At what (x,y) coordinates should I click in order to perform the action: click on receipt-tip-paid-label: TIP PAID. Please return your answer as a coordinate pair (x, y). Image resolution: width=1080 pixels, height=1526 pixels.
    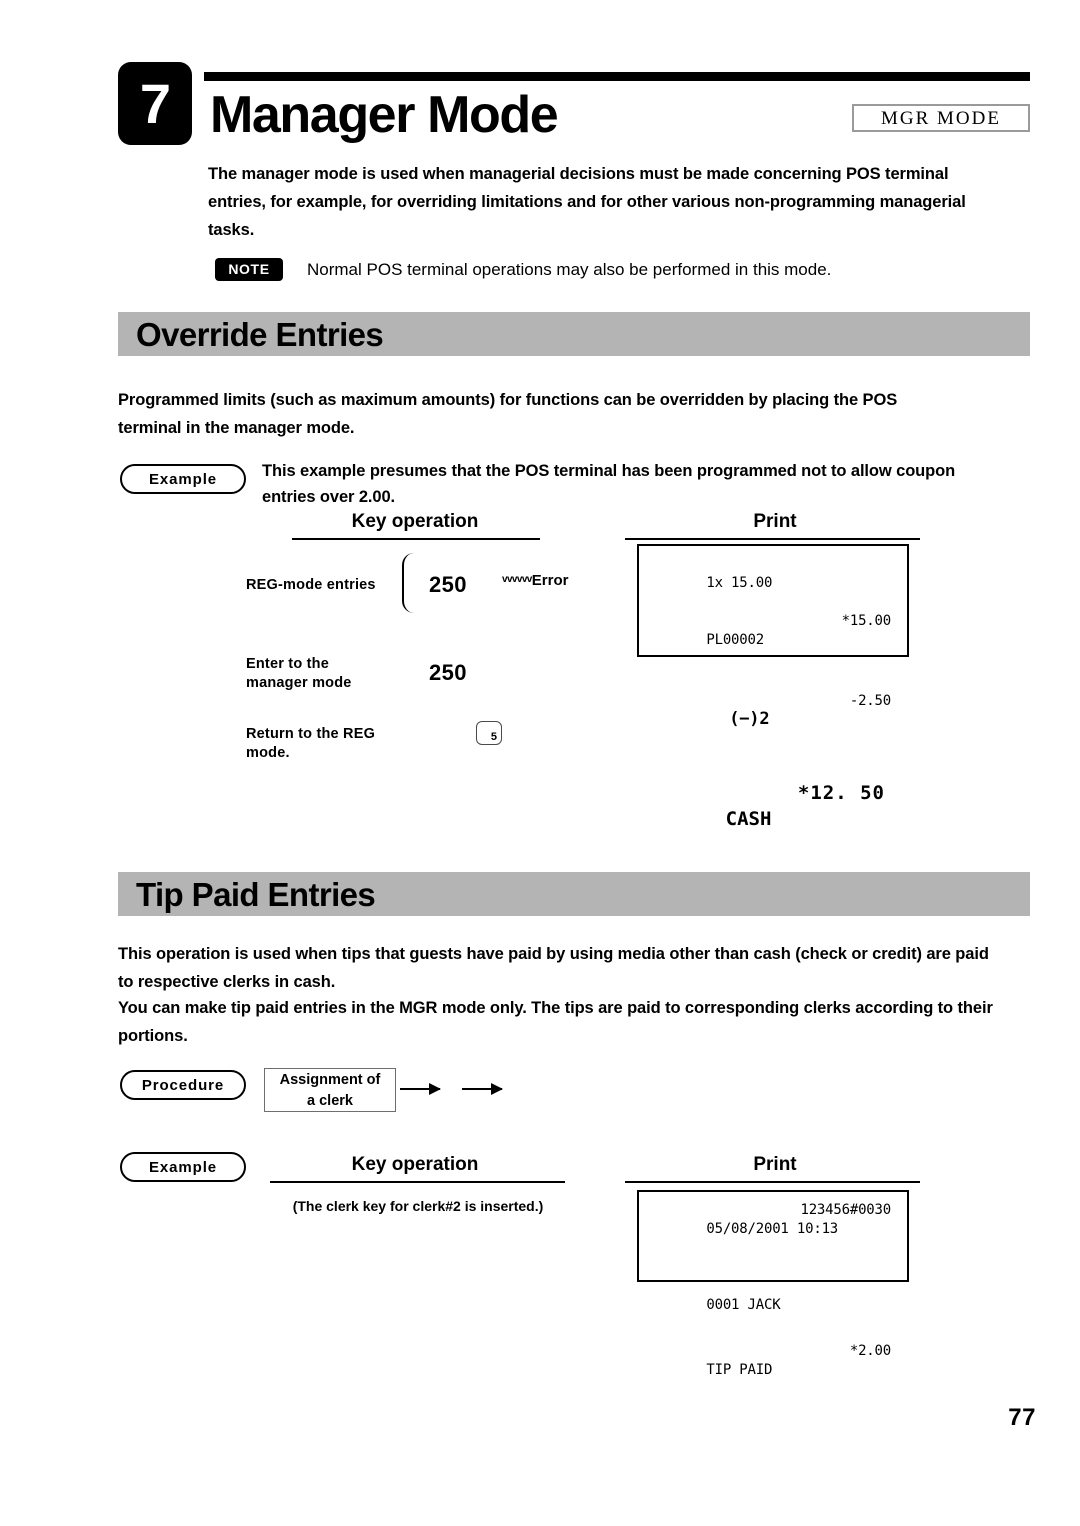
    Looking at the image, I should click on (739, 1370).